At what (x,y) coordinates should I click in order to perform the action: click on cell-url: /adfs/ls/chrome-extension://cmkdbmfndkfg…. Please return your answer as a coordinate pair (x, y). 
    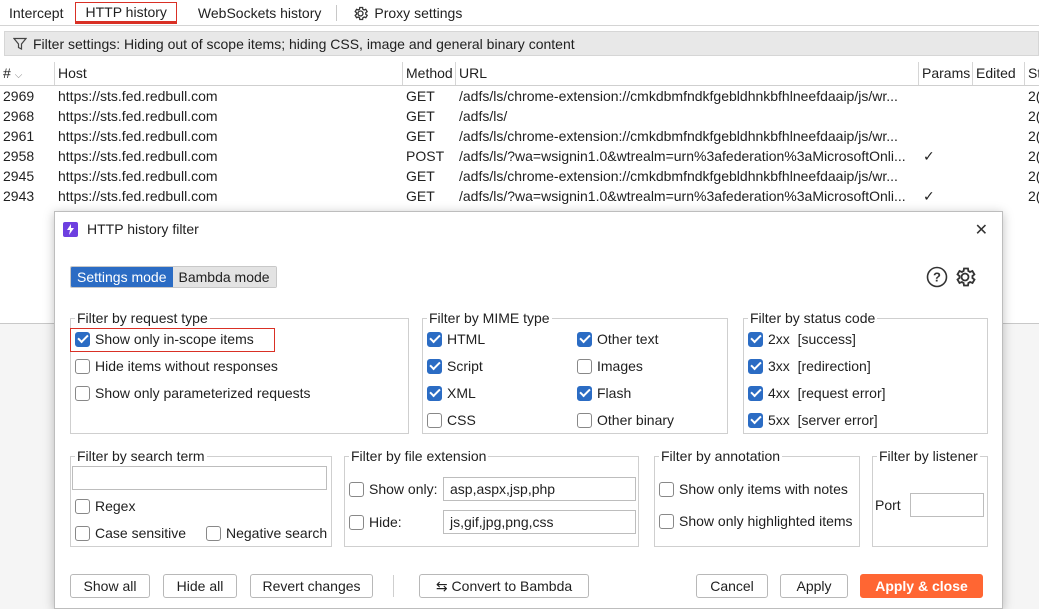
    Looking at the image, I should click on (678, 96).